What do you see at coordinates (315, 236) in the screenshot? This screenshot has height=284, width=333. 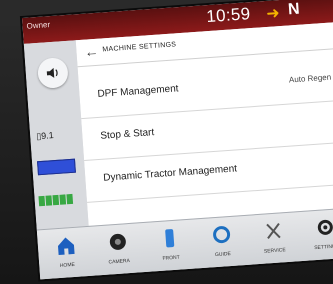 I see `nav-settings: SETTINGS` at bounding box center [315, 236].